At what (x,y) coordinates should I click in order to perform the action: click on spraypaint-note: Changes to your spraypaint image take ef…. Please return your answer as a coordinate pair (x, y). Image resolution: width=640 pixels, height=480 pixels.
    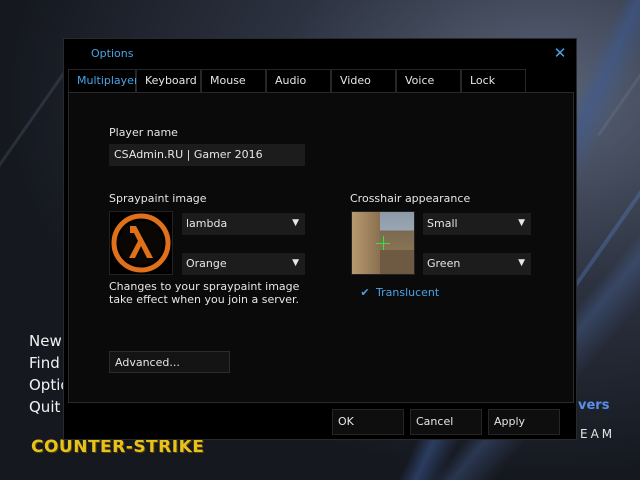
    Looking at the image, I should click on (204, 293).